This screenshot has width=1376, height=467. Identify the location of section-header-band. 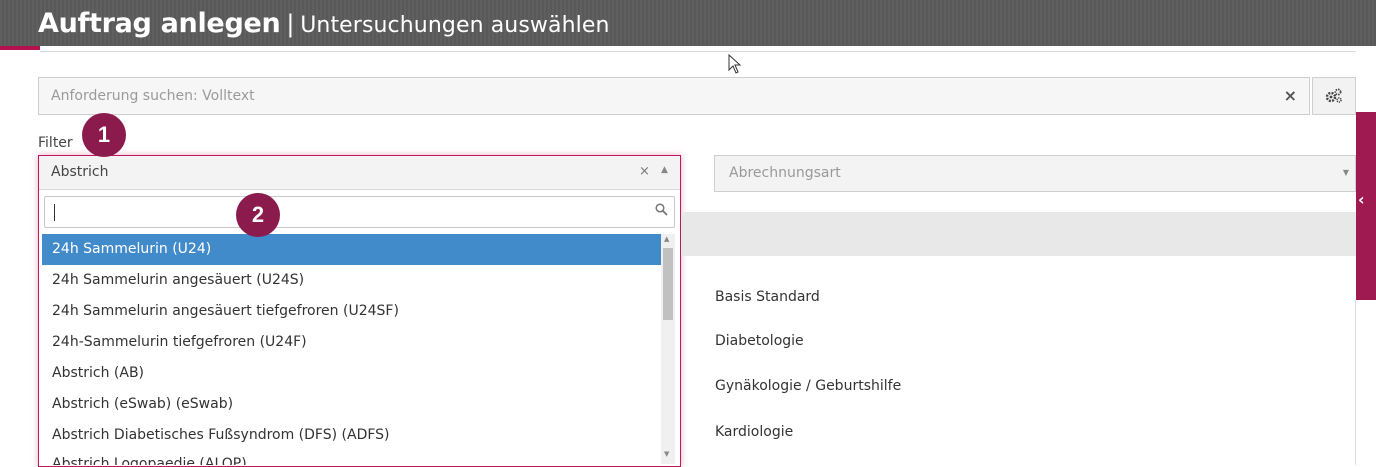
(1018, 234).